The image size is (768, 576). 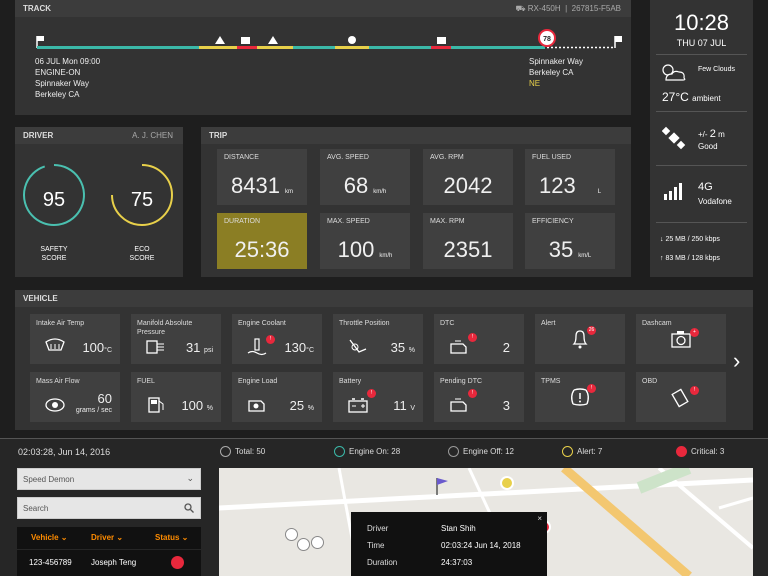 I want to click on vehicle-model: RX-450h, so click(x=544, y=8).